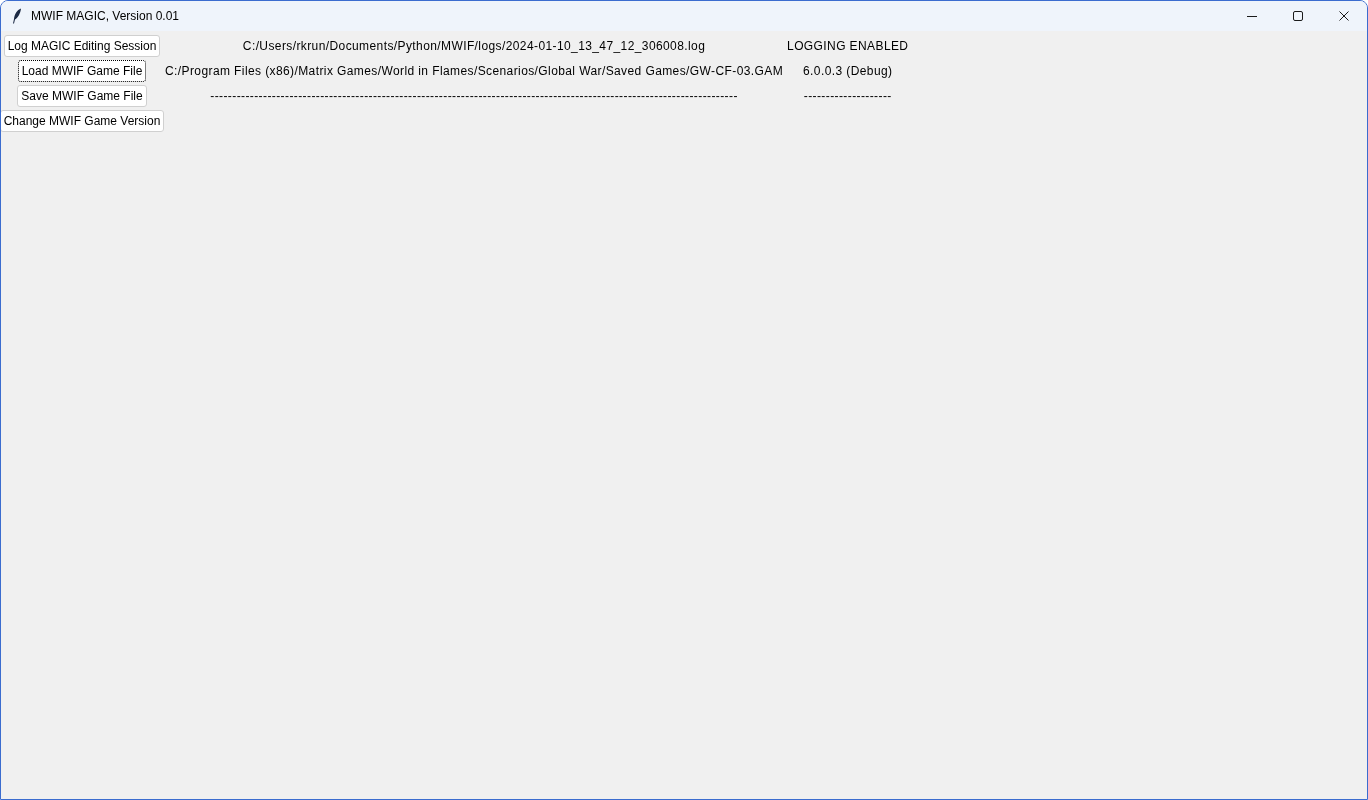 This screenshot has width=1368, height=800. Describe the element at coordinates (1298, 16) in the screenshot. I see `maximize-icon` at that location.